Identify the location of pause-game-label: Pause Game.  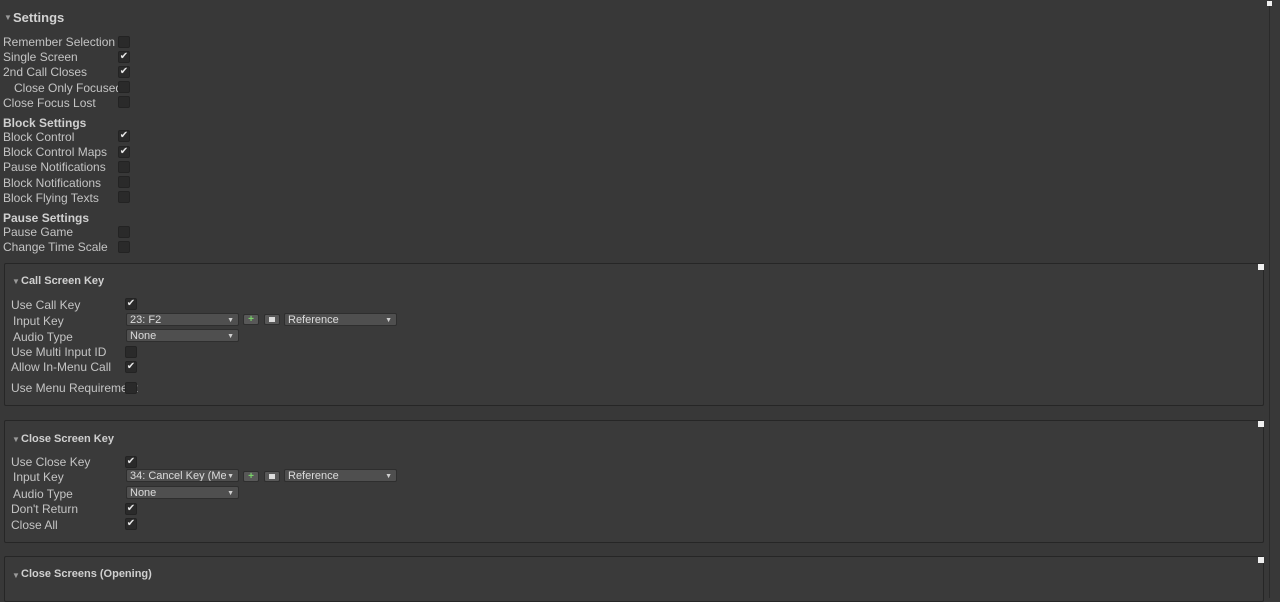
(38, 232).